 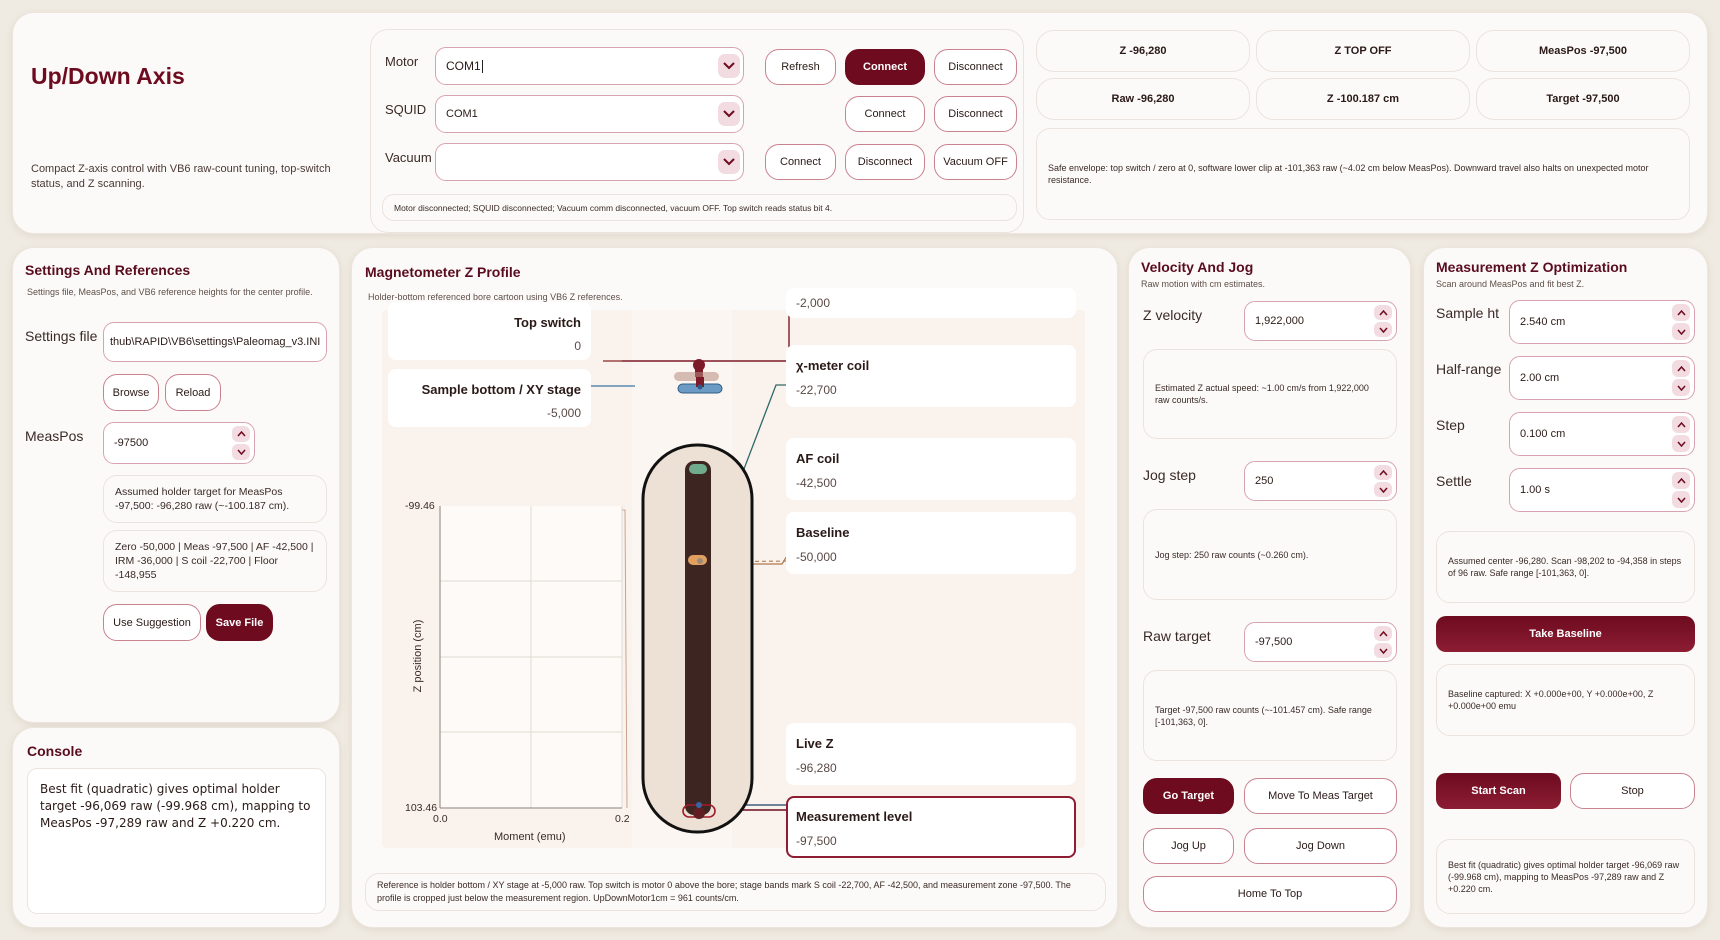 I want to click on af-coil-label: AF coil -42,500, so click(x=931, y=469).